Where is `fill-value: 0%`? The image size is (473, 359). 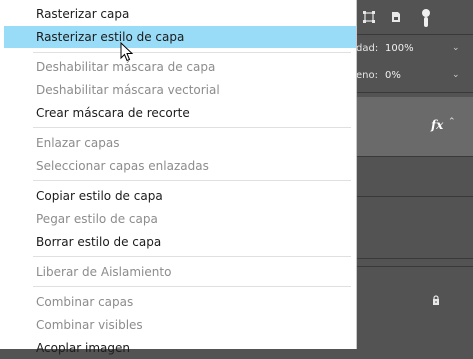
fill-value: 0% is located at coordinates (393, 75).